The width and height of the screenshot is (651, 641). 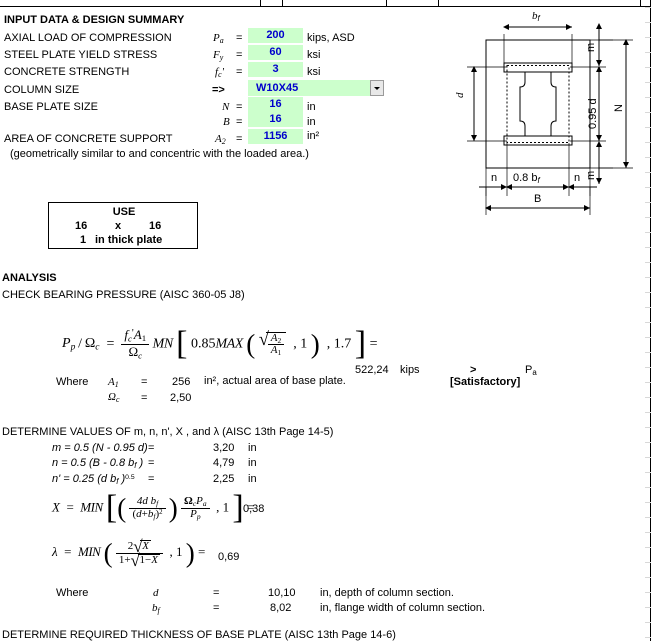 I want to click on value-m-equals: =, so click(x=151, y=448).